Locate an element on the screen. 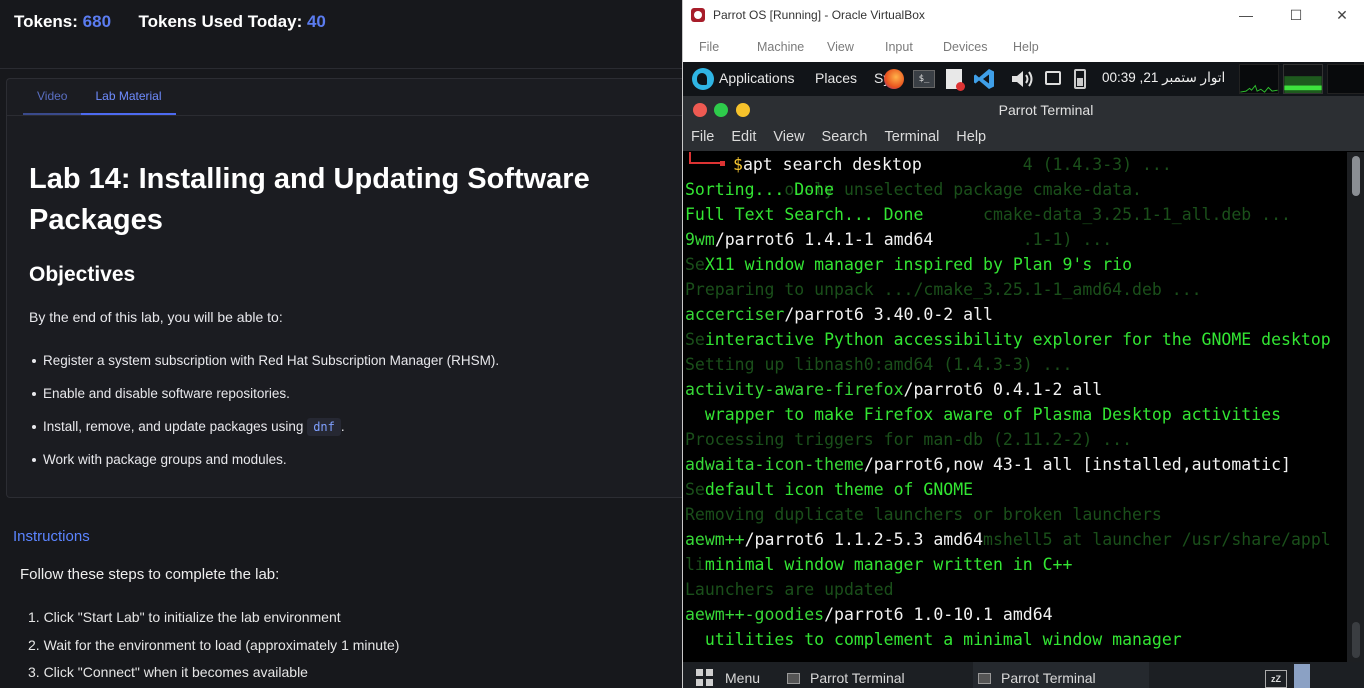 This screenshot has width=1364, height=688. terminal-line: Sorting... Done is located at coordinates (759, 189).